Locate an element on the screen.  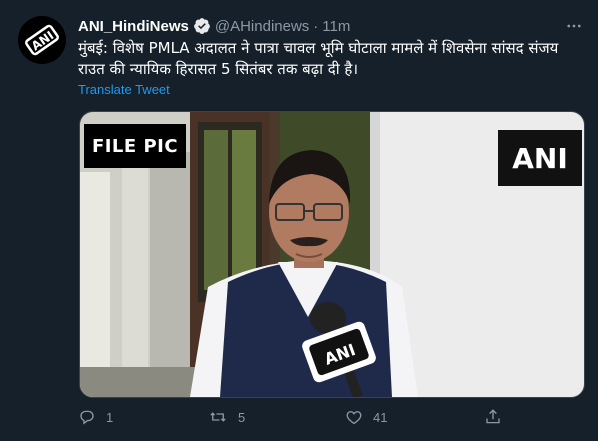
share-button is located at coordinates (493, 417).